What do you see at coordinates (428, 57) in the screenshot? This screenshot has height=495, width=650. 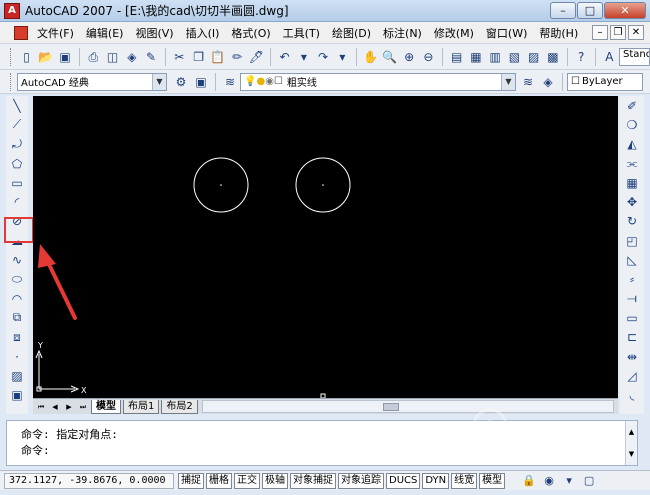 I see `zoom-previous-icon: ⊖` at bounding box center [428, 57].